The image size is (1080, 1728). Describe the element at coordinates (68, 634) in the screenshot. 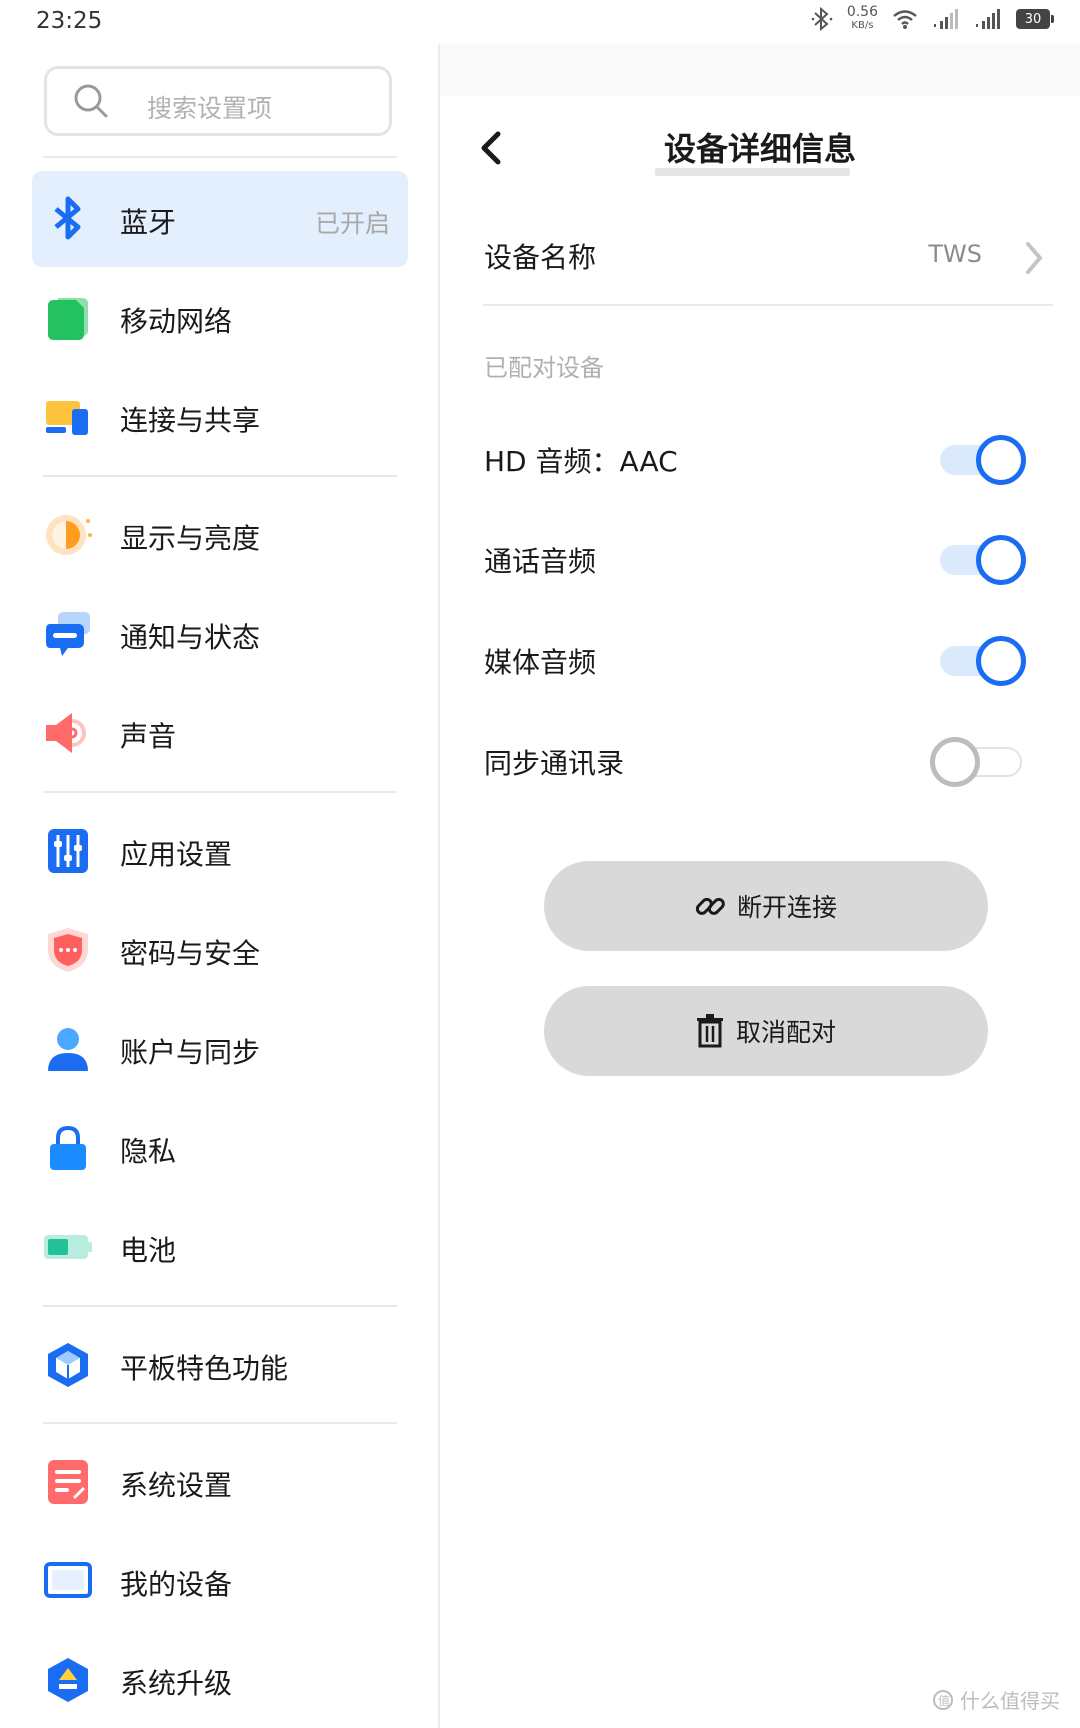

I see `notification-icon` at that location.